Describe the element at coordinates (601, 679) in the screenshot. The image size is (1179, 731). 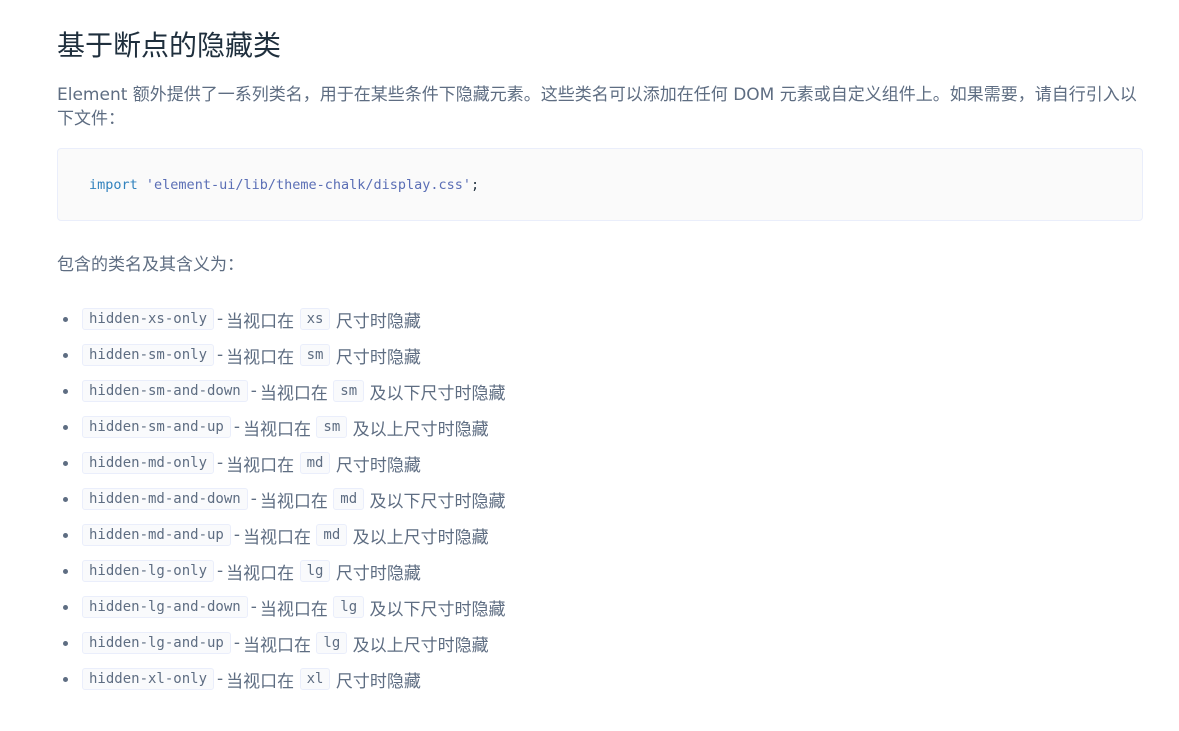
I see `list-item: hidden-xl-only - 当视口在 xl 尺寸时隐藏` at that location.